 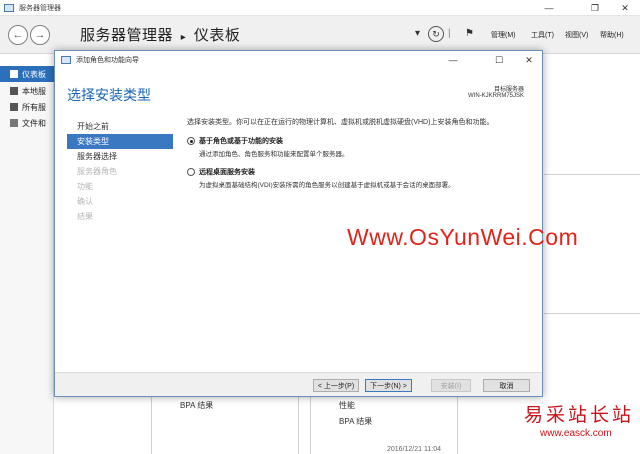 I want to click on sidebar-item-label: 文件和, so click(x=34, y=123).